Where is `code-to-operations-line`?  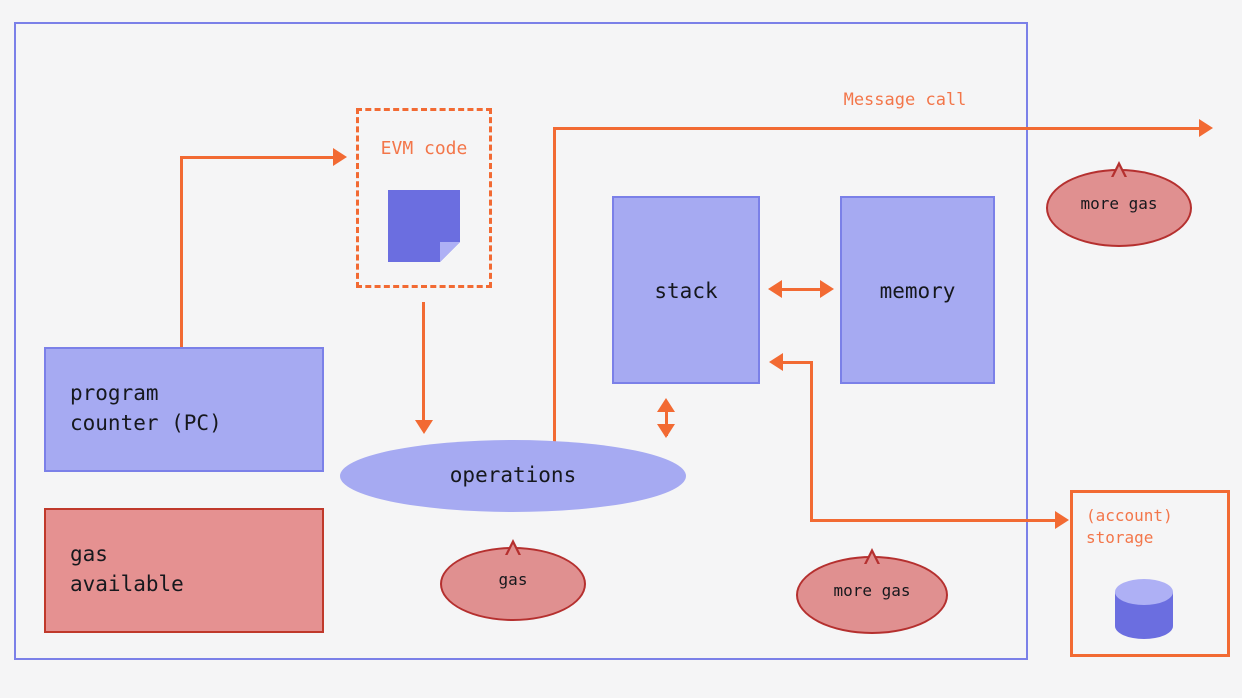
code-to-operations-line is located at coordinates (423, 362).